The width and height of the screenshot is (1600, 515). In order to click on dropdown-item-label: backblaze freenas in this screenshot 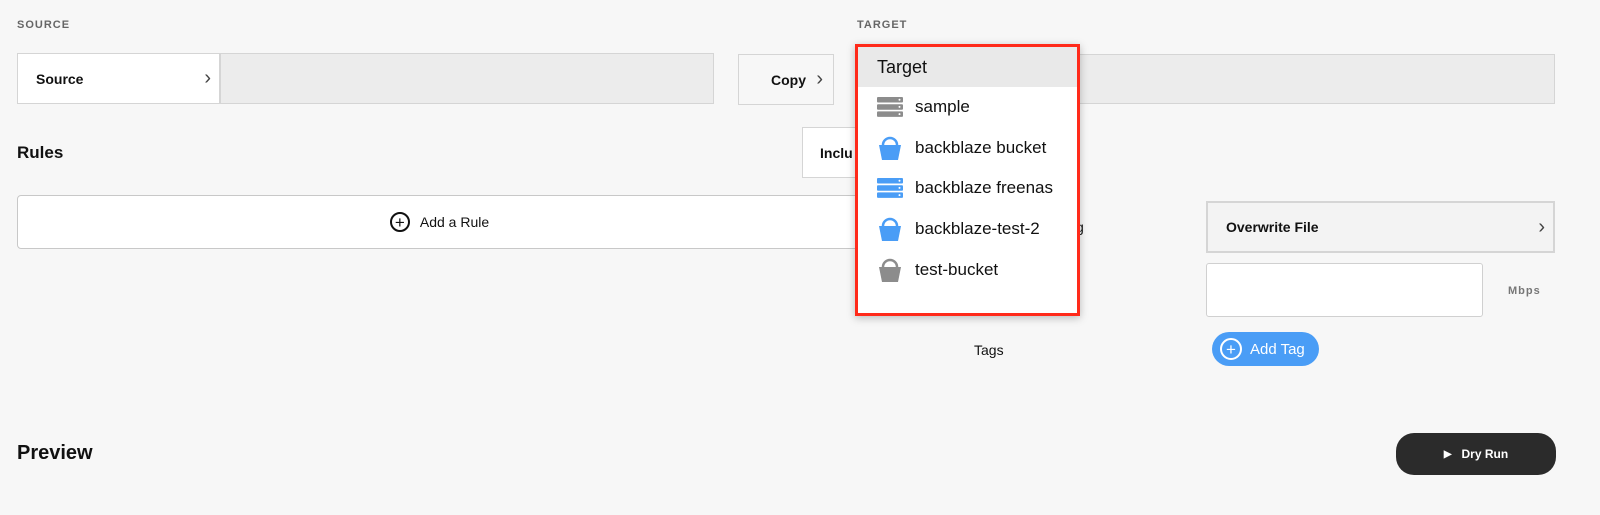, I will do `click(984, 188)`.